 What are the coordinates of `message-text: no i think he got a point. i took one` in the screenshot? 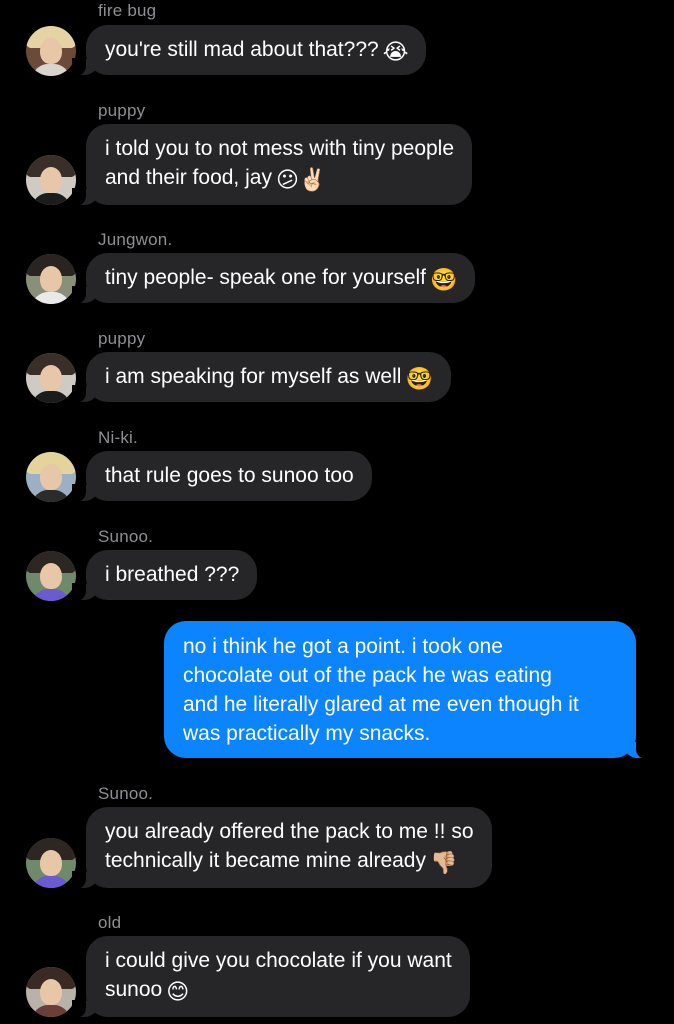 It's located at (343, 646).